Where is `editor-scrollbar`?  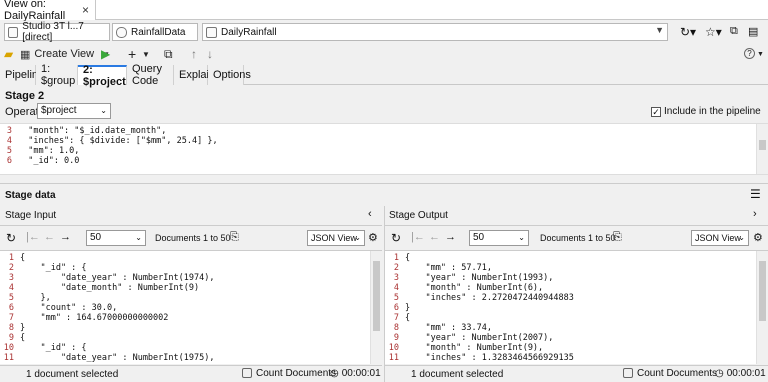
editor-scrollbar is located at coordinates (762, 149).